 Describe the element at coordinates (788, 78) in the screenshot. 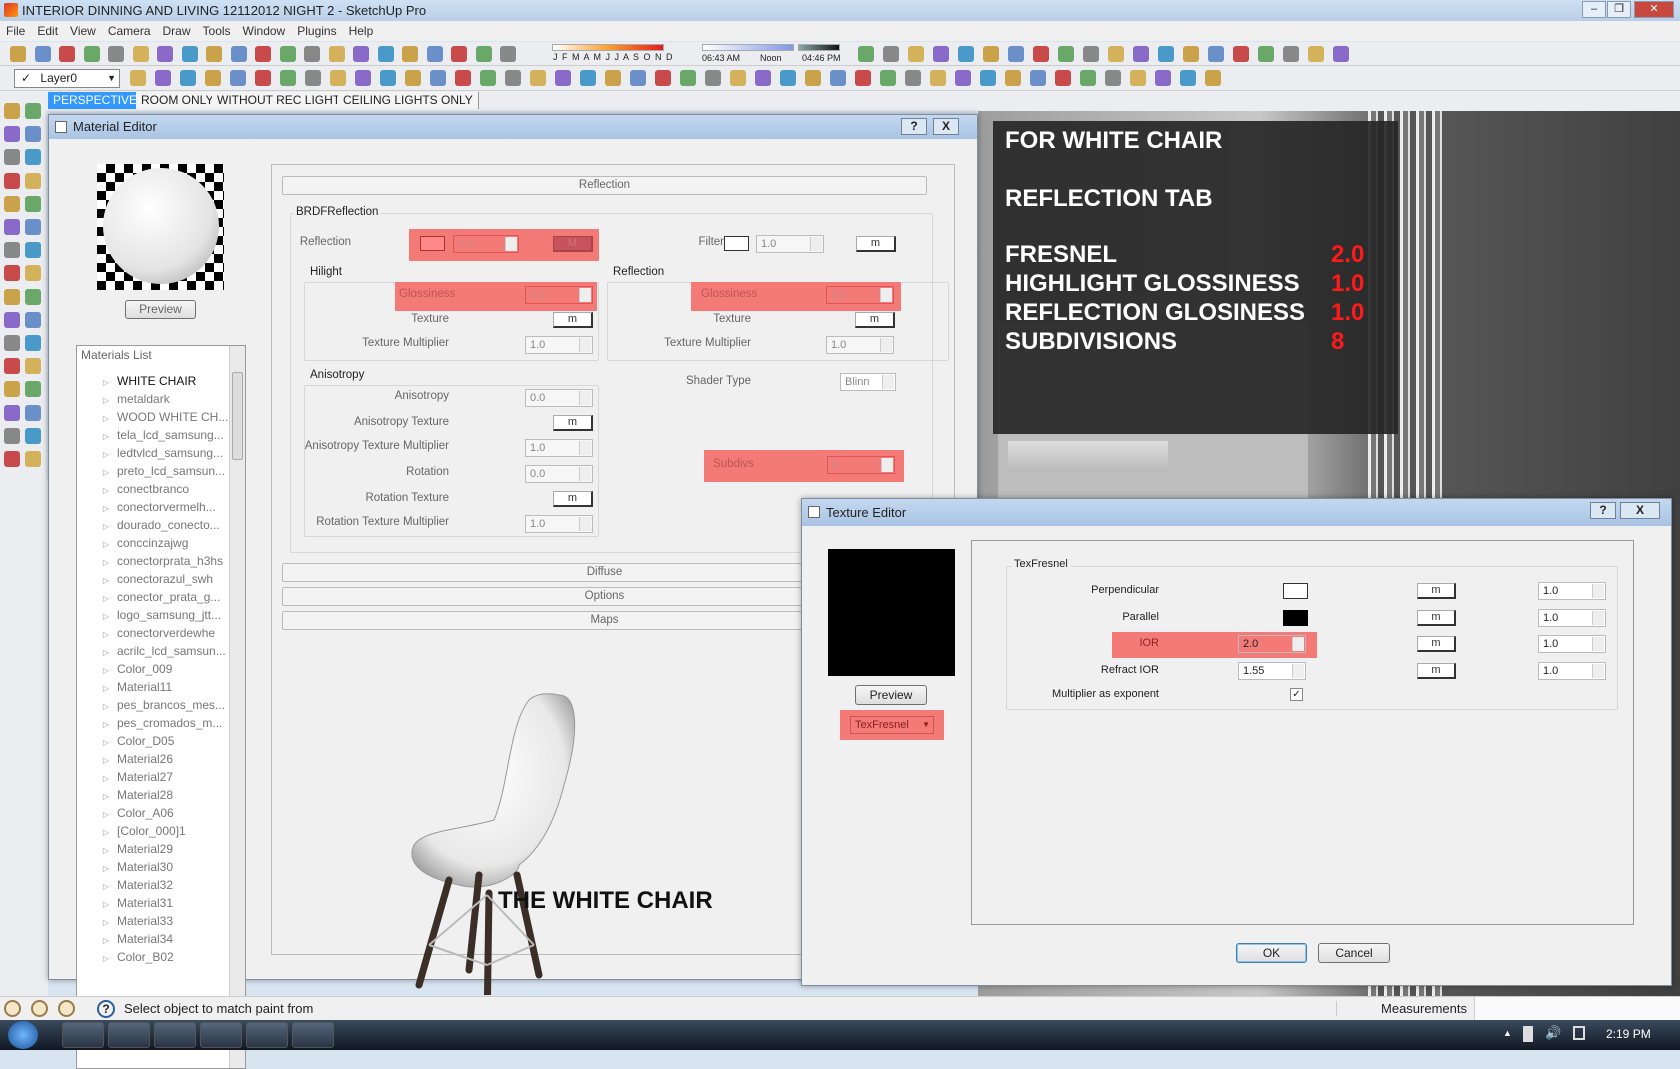

I see `fog-toggle-icon` at that location.